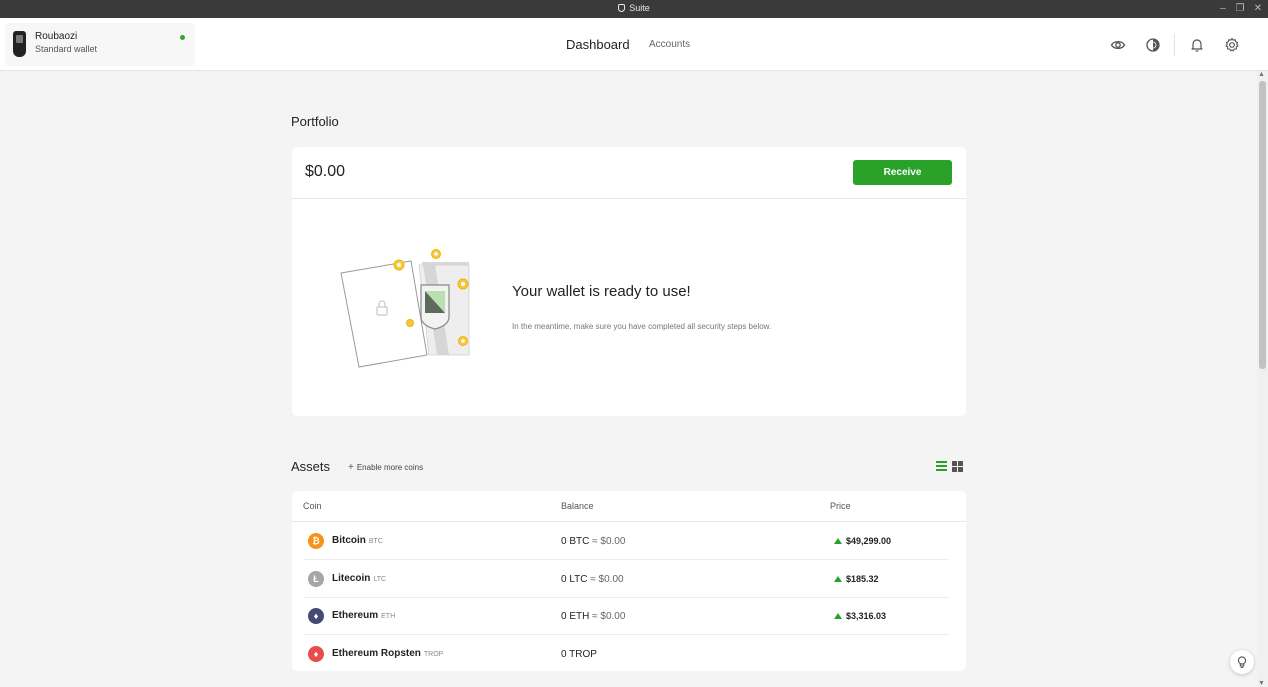  Describe the element at coordinates (598, 44) in the screenshot. I see `nav-dashboard: Dashboard` at that location.